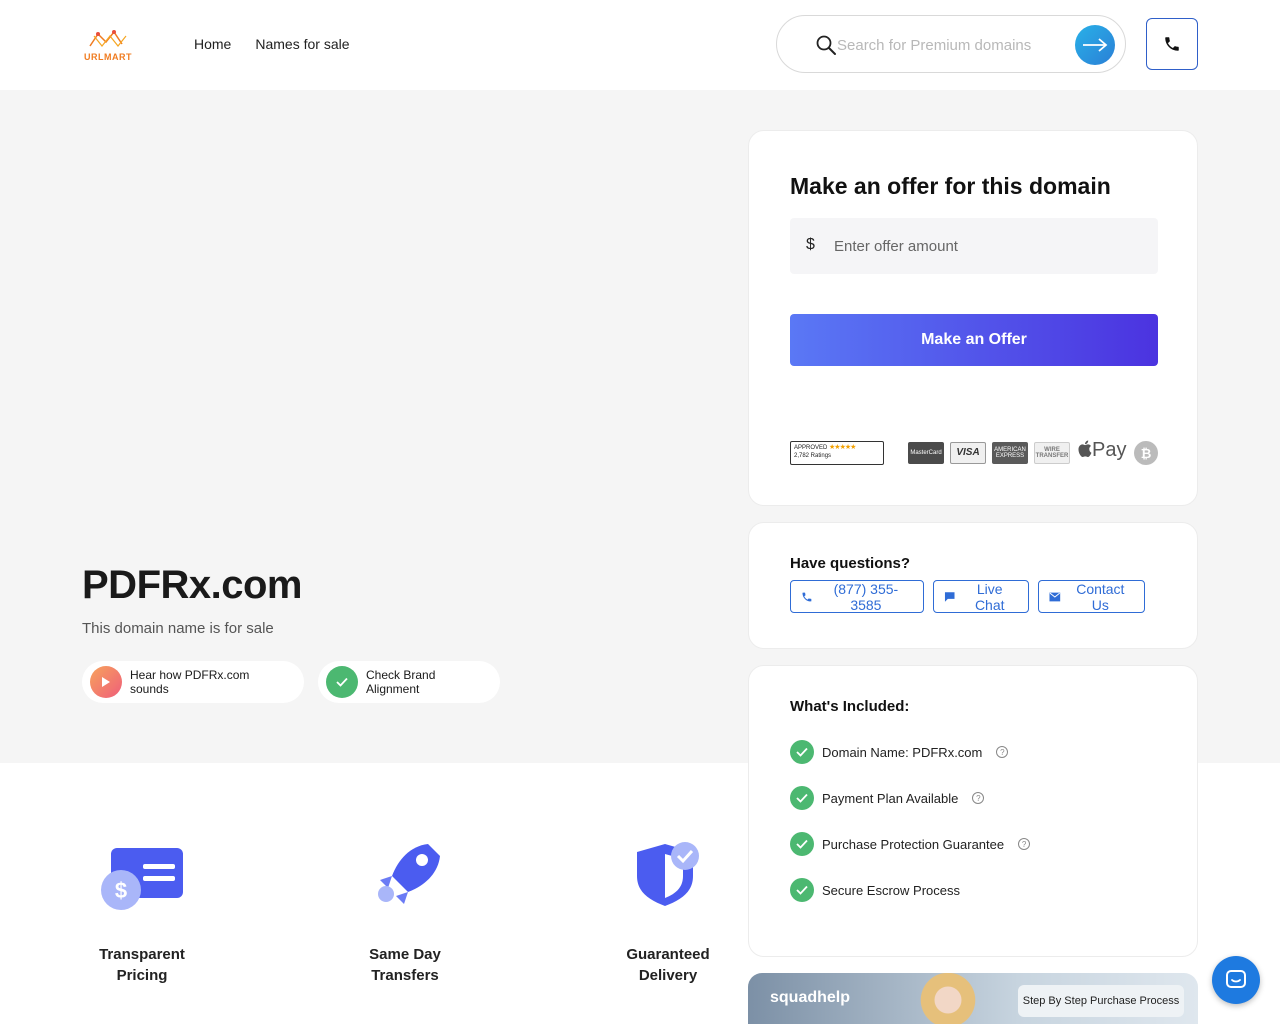 The image size is (1280, 1024). Describe the element at coordinates (842, 447) in the screenshot. I see `rating-stars: ★★★★★` at that location.